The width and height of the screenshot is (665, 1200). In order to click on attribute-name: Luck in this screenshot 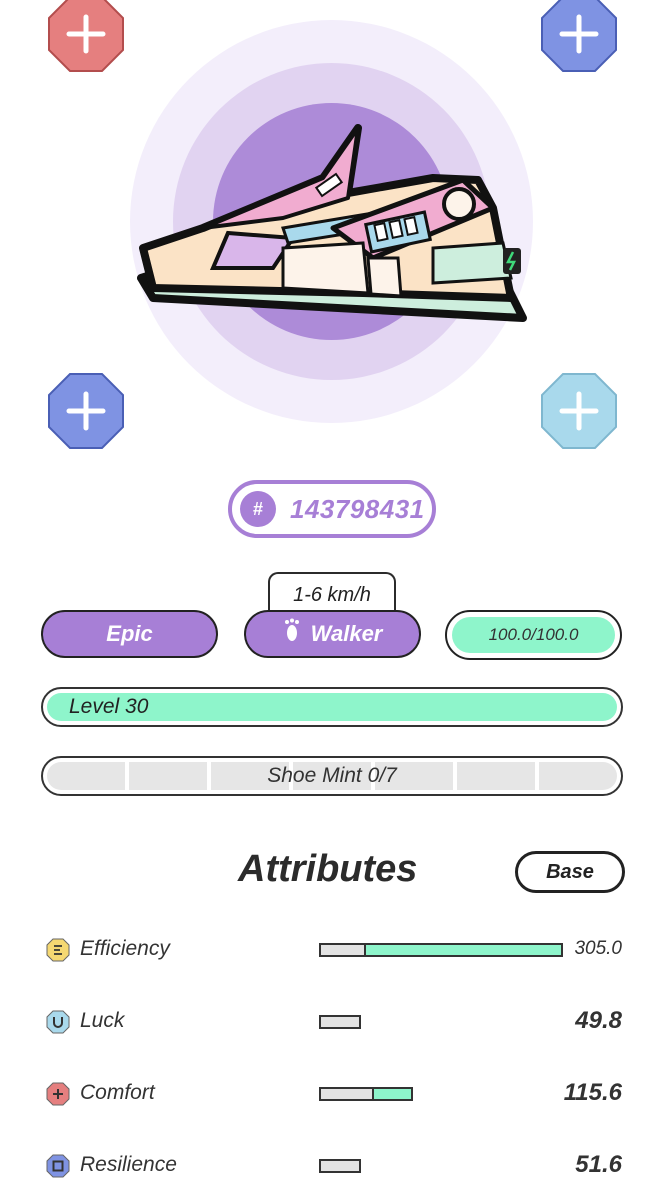, I will do `click(102, 1020)`.